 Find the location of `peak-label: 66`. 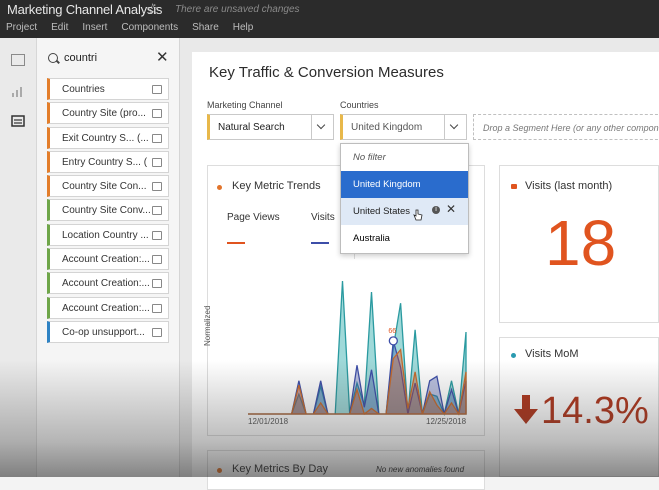

peak-label: 66 is located at coordinates (392, 331).